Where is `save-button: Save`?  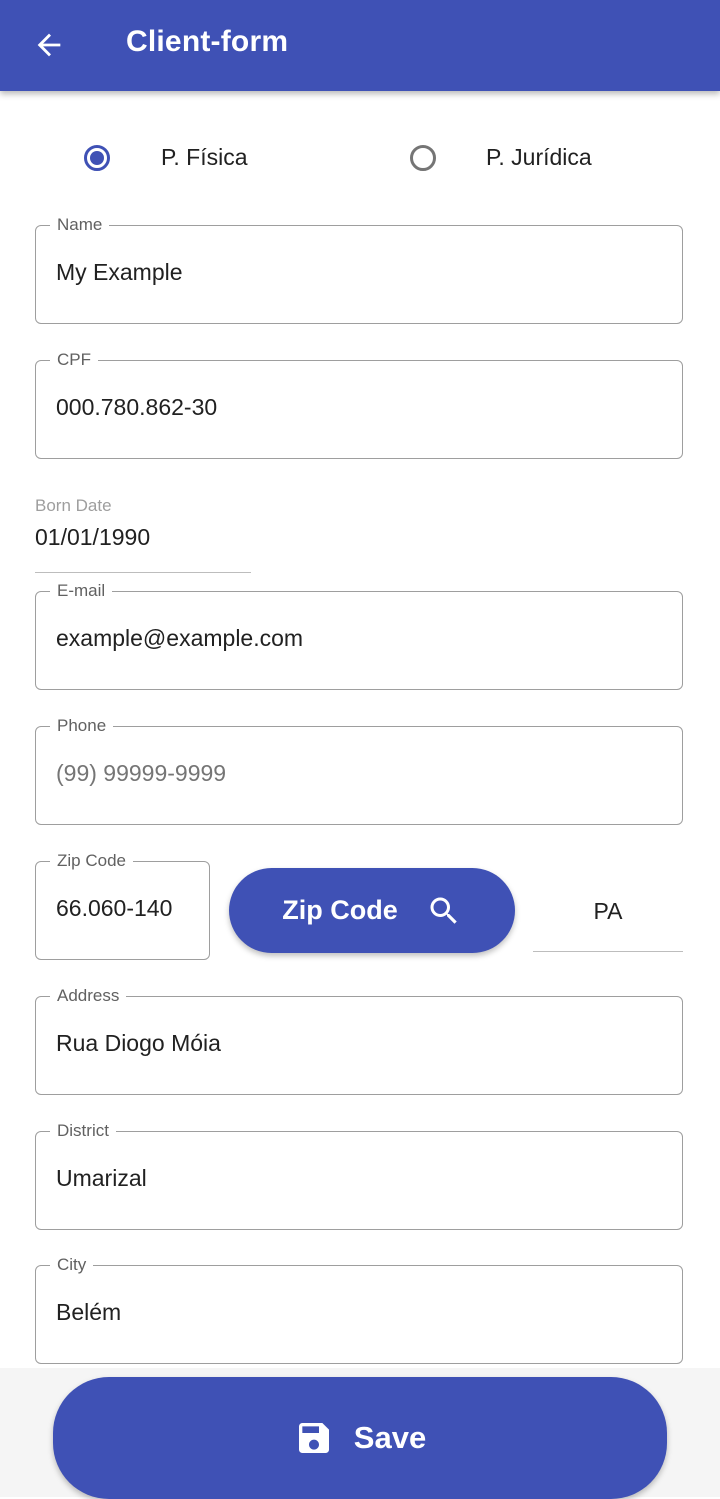
save-button: Save is located at coordinates (360, 1438).